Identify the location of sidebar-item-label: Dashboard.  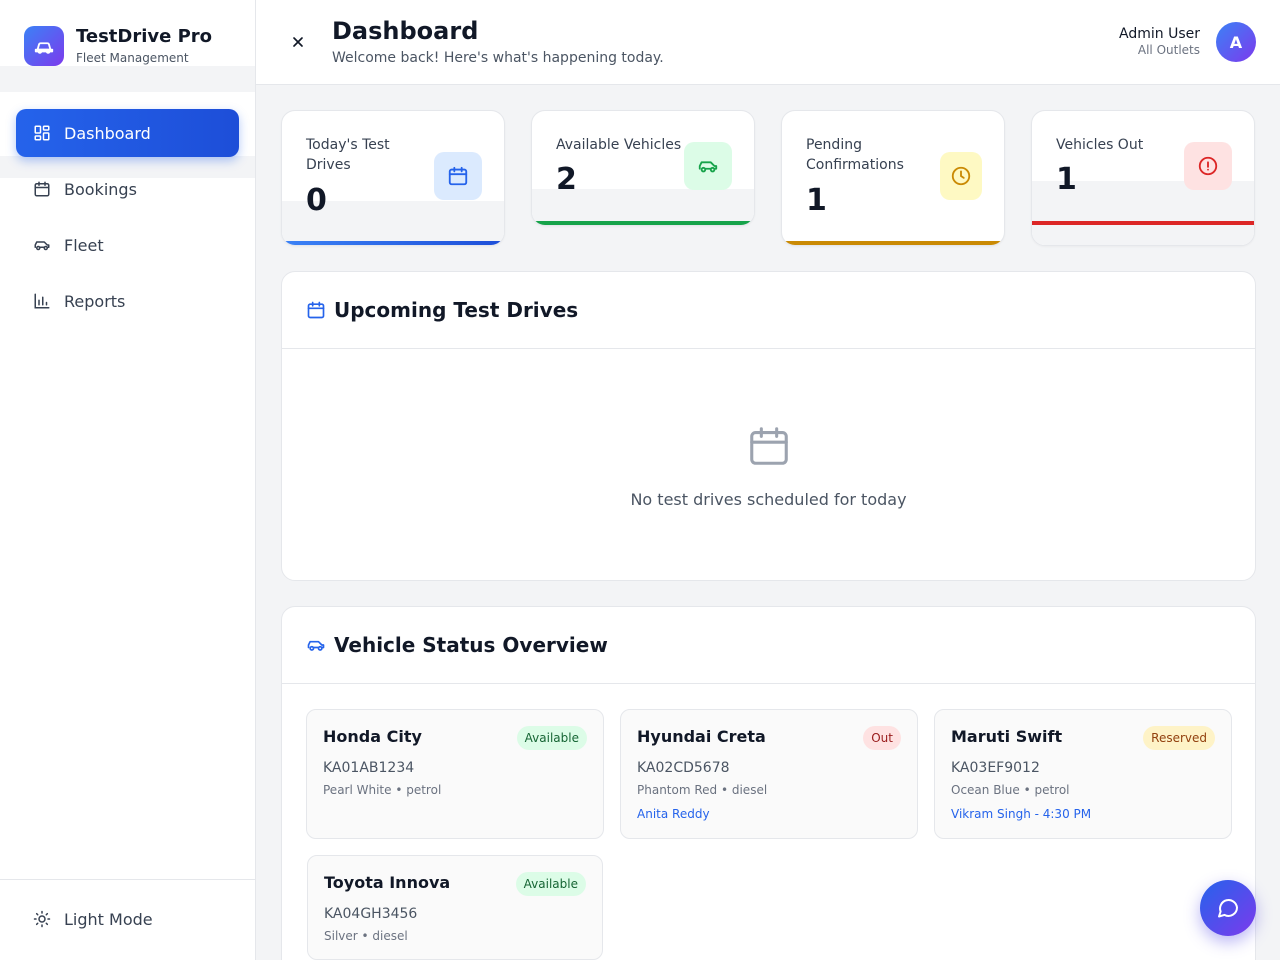
(107, 133).